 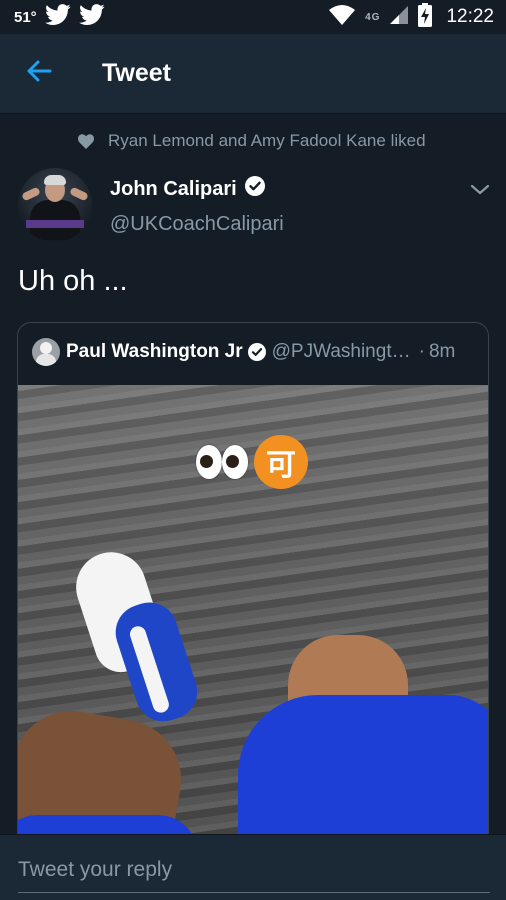 What do you see at coordinates (442, 351) in the screenshot?
I see `quoted-timestamp: 8m` at bounding box center [442, 351].